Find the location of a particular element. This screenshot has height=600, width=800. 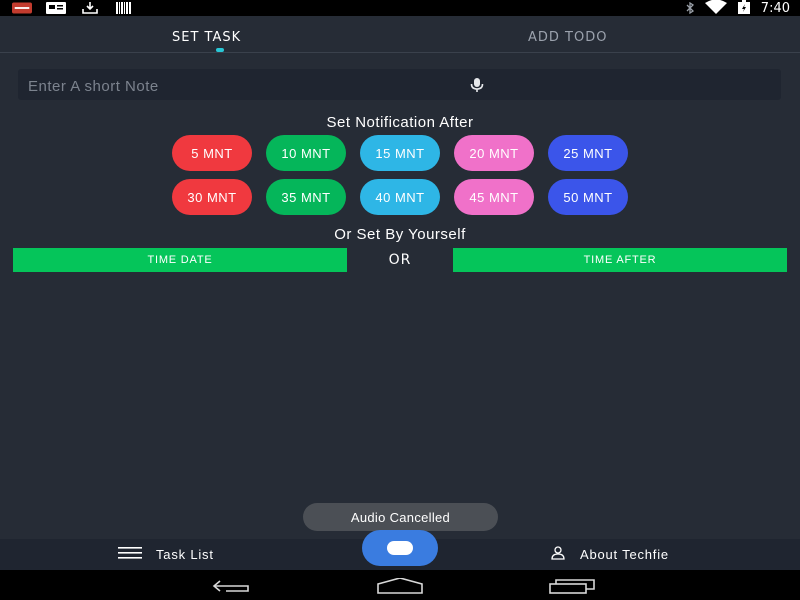

interval-row-1: 5 MNT 10 MNT 15 MNT 20 MNT 25 MNT is located at coordinates (402, 153).